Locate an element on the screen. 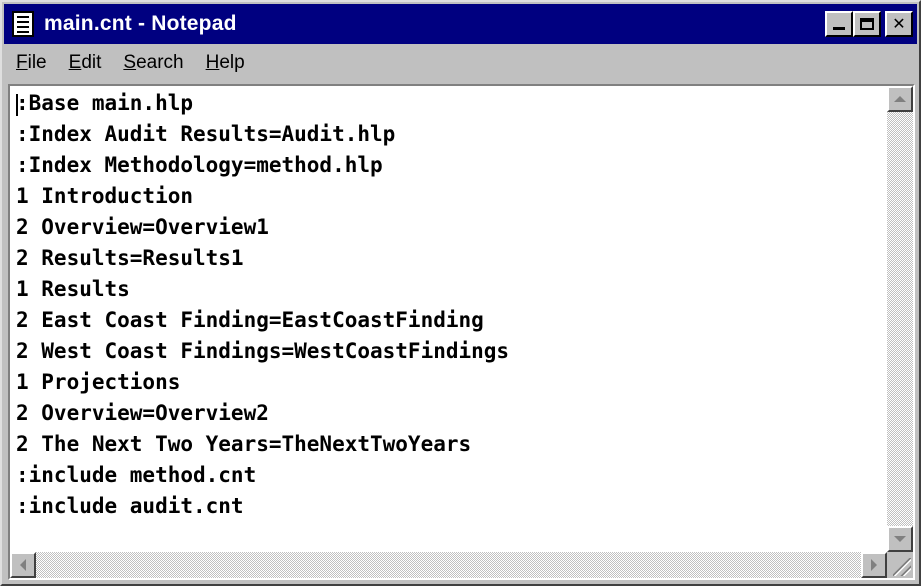 The height and width of the screenshot is (586, 921). title-bar: main.cnt - Notepad ✕ is located at coordinates (460, 24).